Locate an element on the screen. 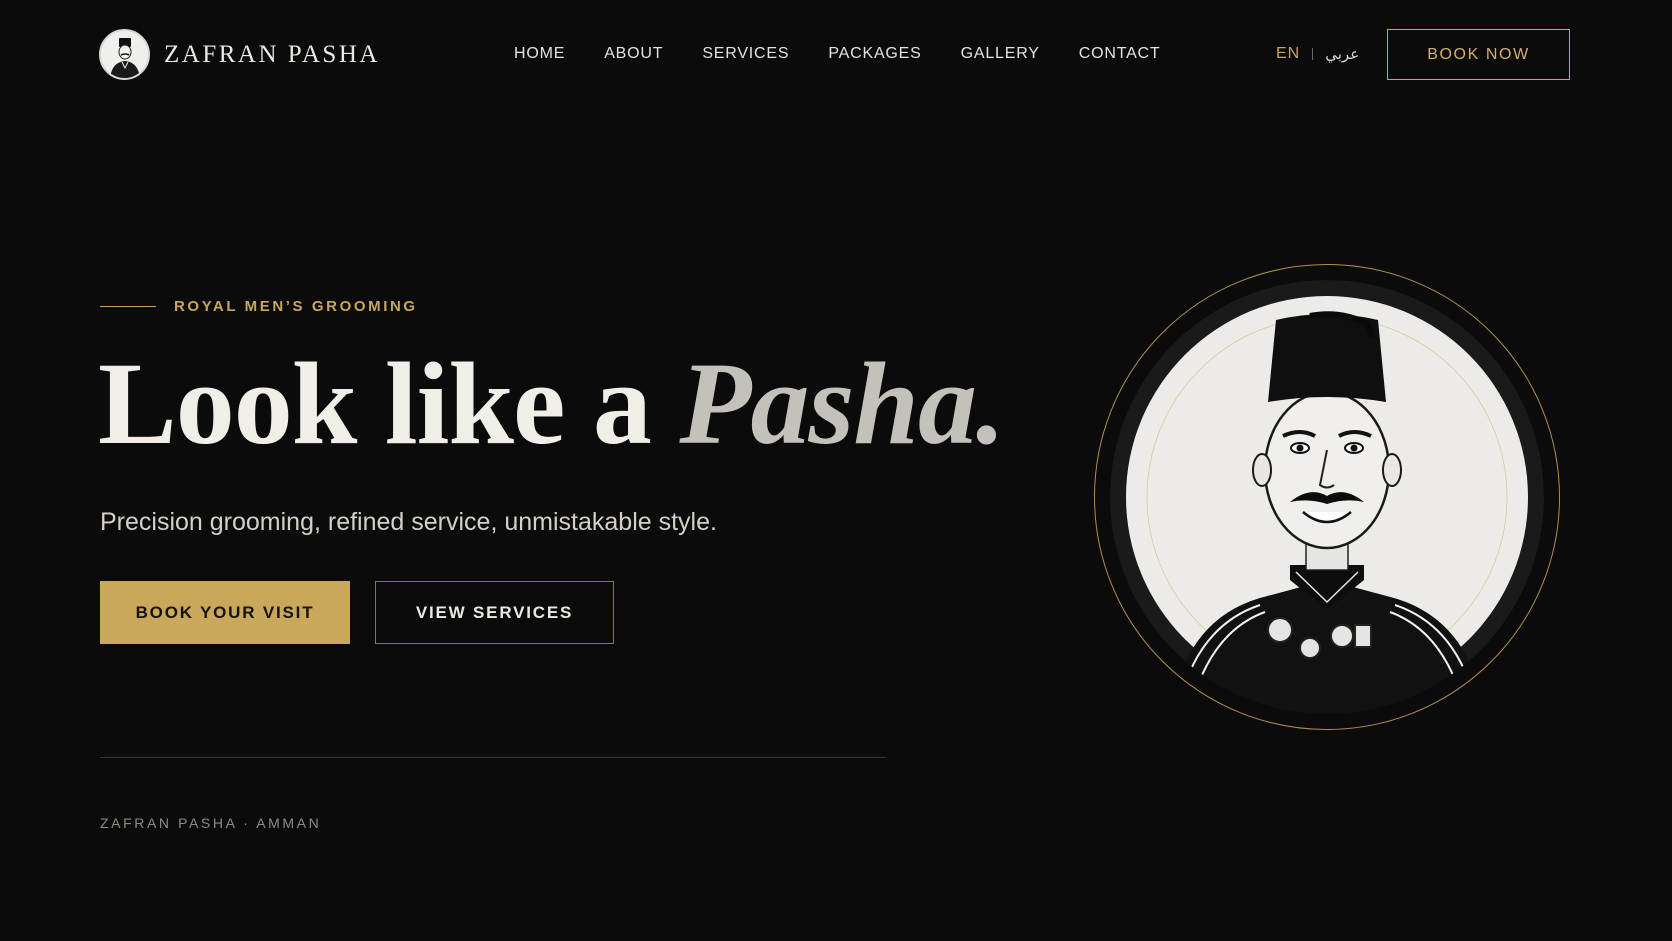 The height and width of the screenshot is (941, 1672). brand-home-link: ZAFRAN PASHA is located at coordinates (239, 54).